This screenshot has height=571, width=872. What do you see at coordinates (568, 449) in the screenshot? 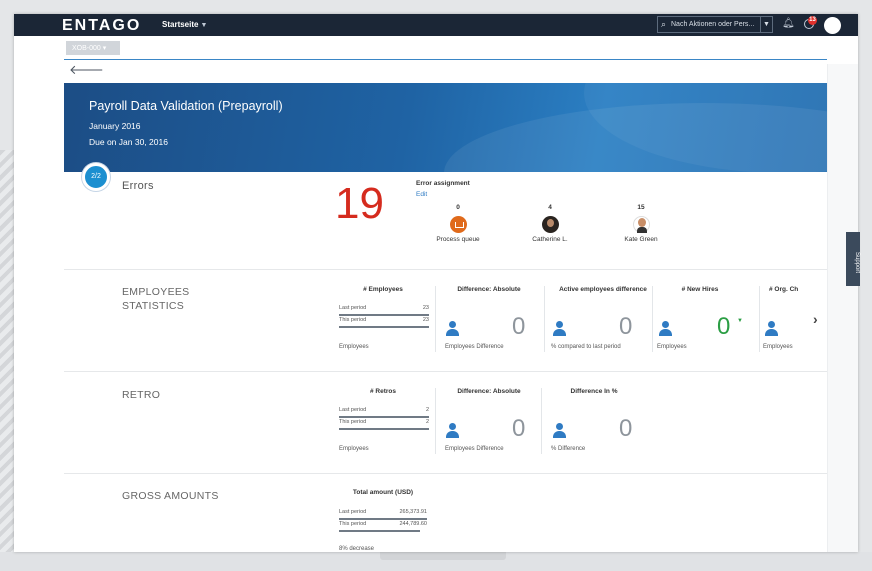
I see `kpi-footer: % Difference` at bounding box center [568, 449].